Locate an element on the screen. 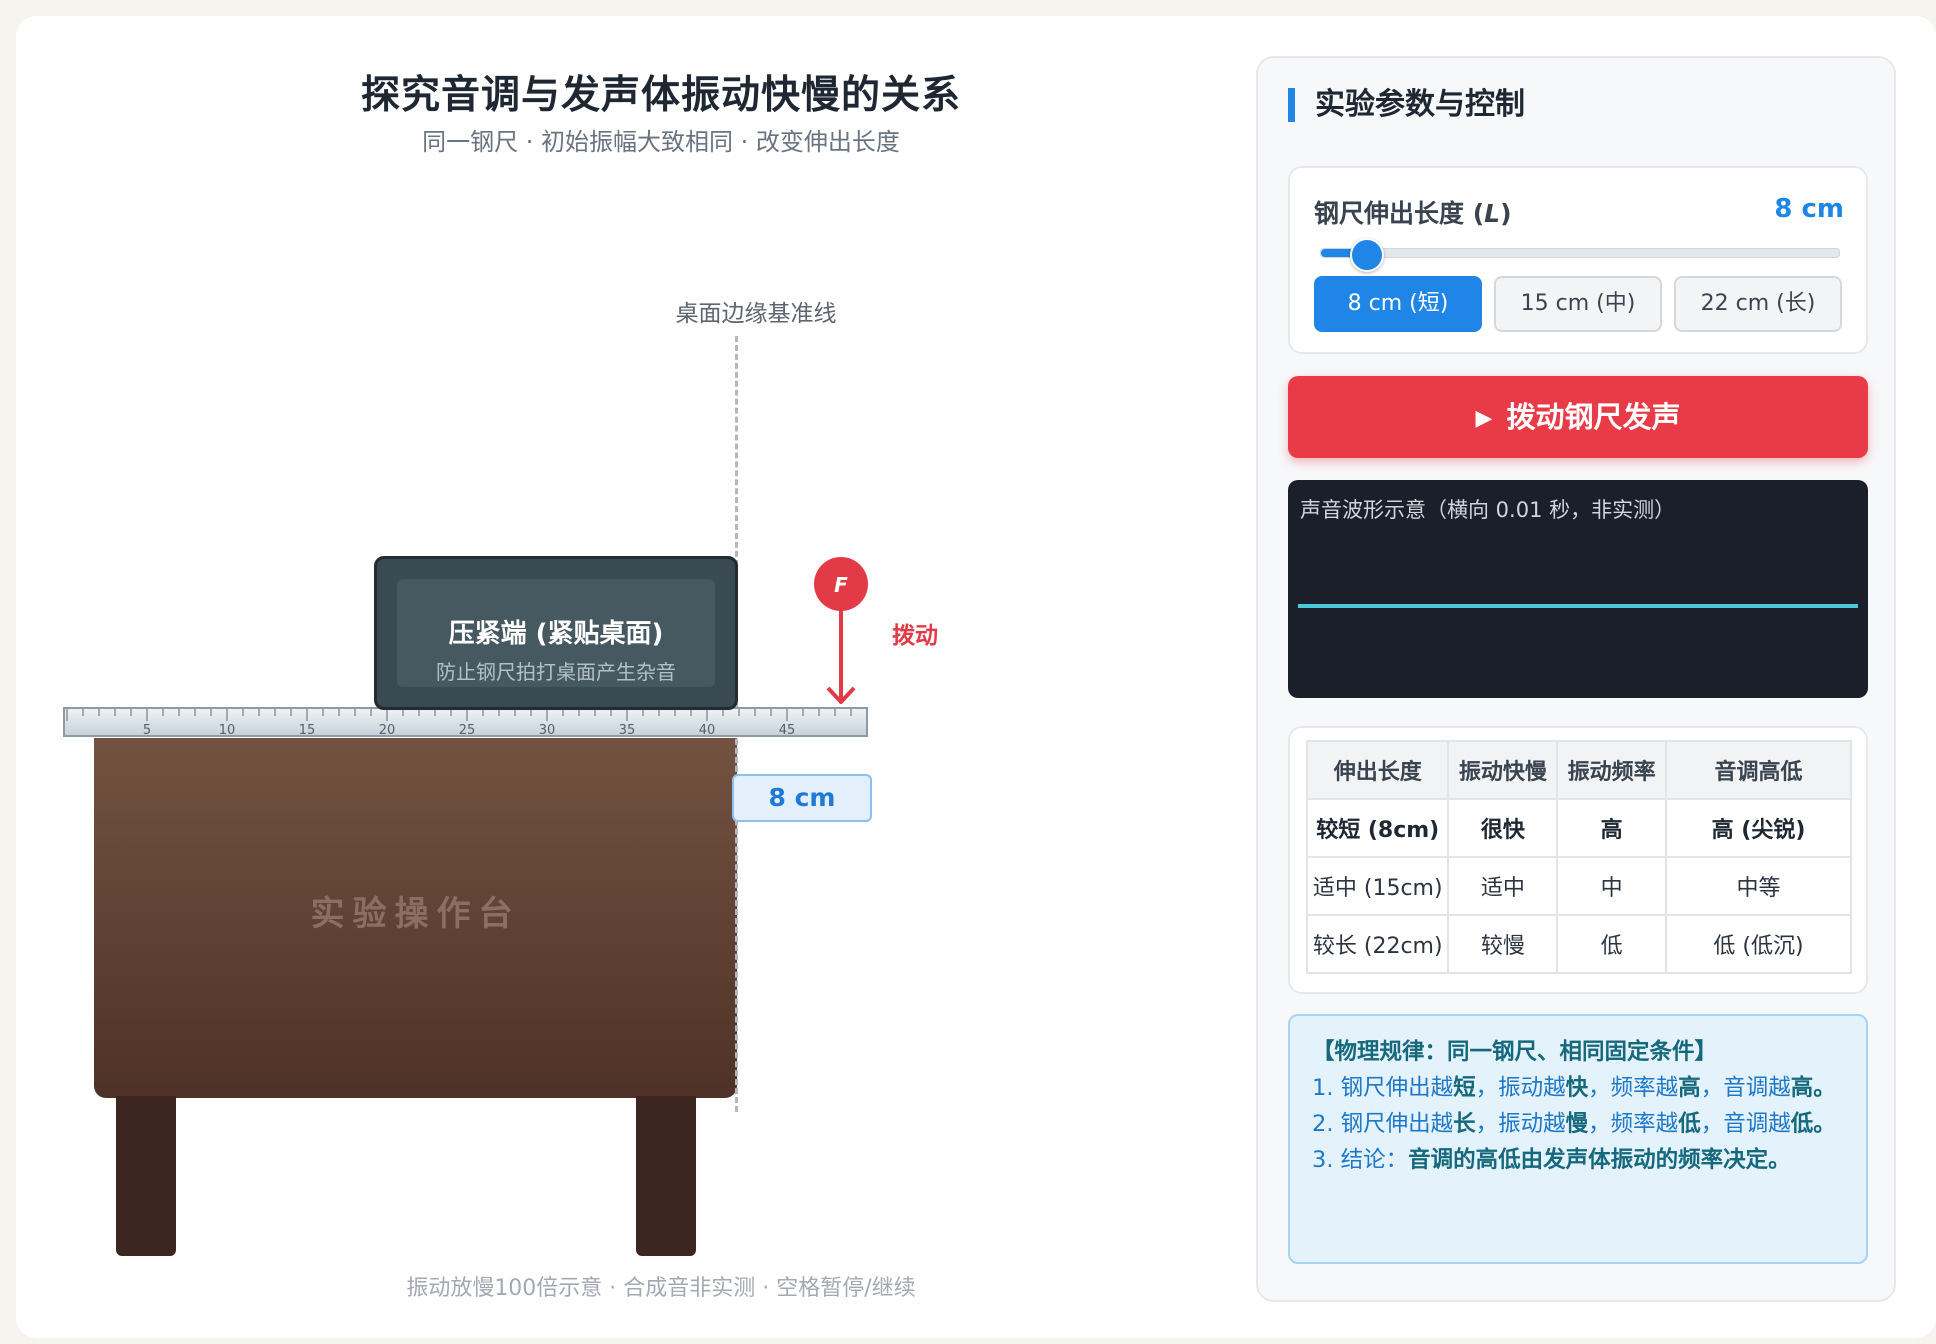  clamp-title: 压紧端 (紧贴桌面) is located at coordinates (556, 634).